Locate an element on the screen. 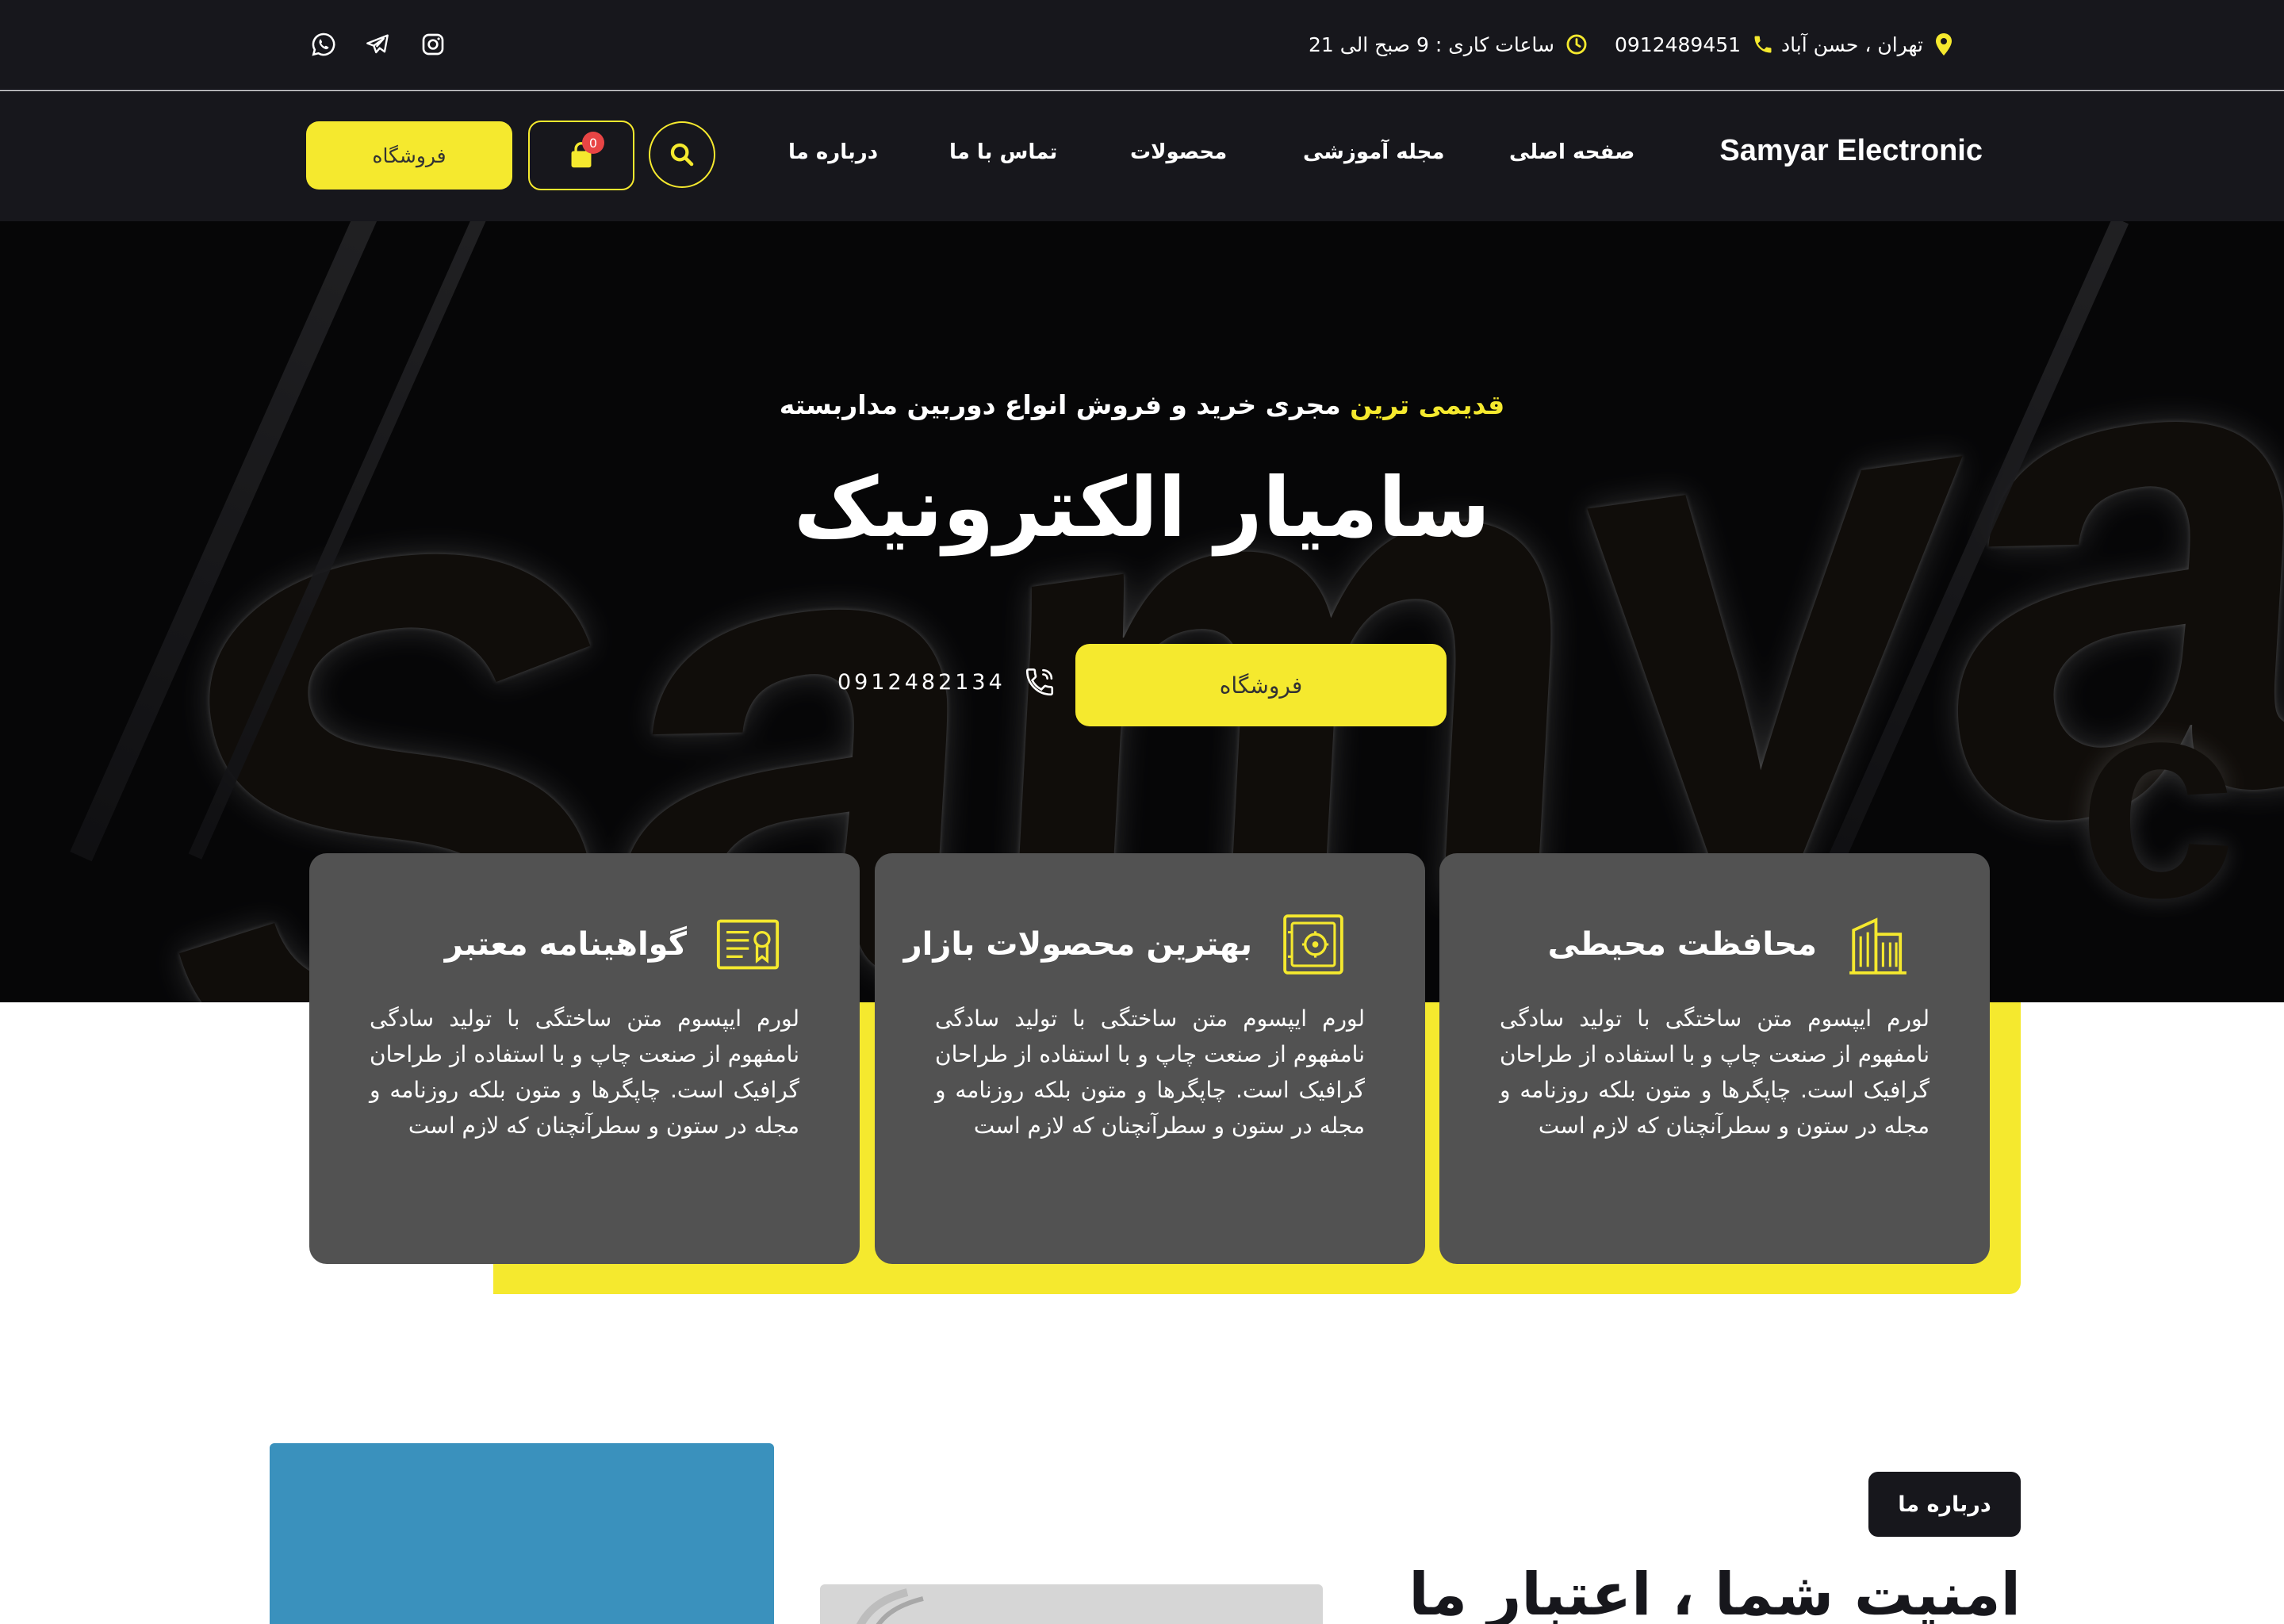  phone-icon is located at coordinates (1763, 44).